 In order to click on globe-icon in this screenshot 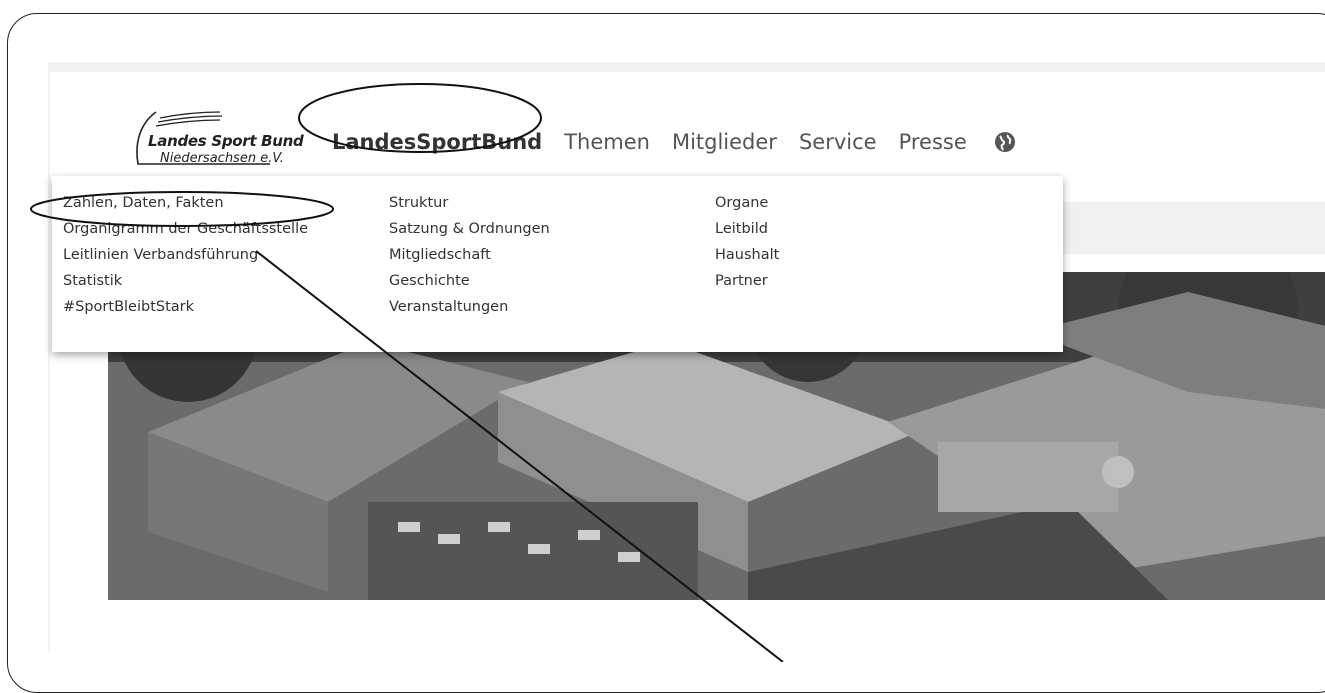, I will do `click(1005, 142)`.